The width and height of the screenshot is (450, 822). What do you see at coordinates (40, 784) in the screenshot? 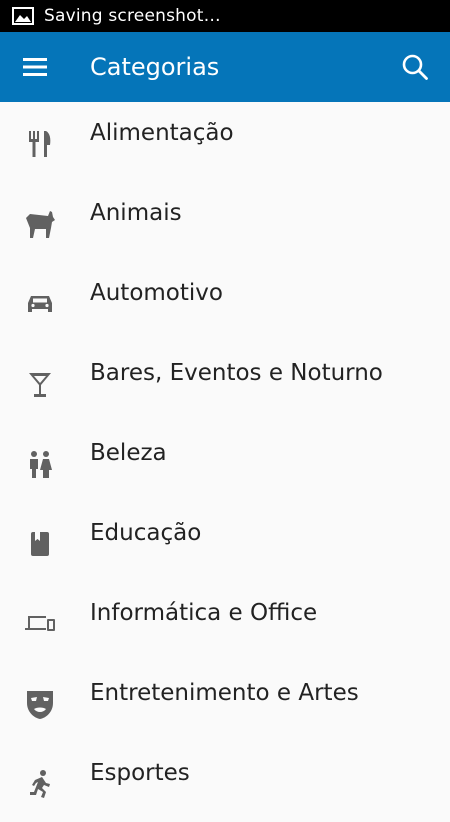
I see `running-person-icon` at bounding box center [40, 784].